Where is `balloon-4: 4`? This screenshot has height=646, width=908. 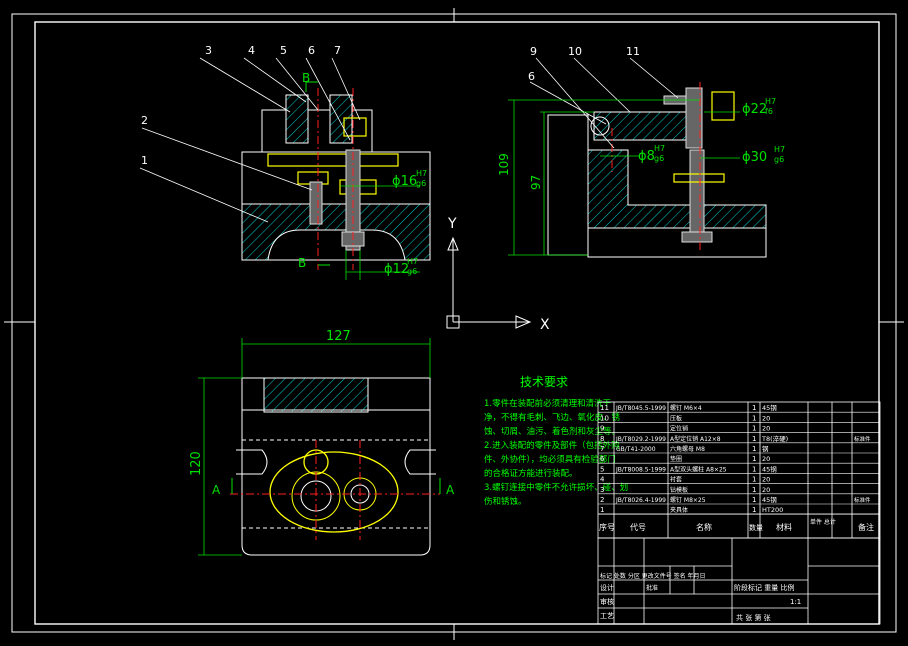
balloon-4: 4 is located at coordinates (251, 50).